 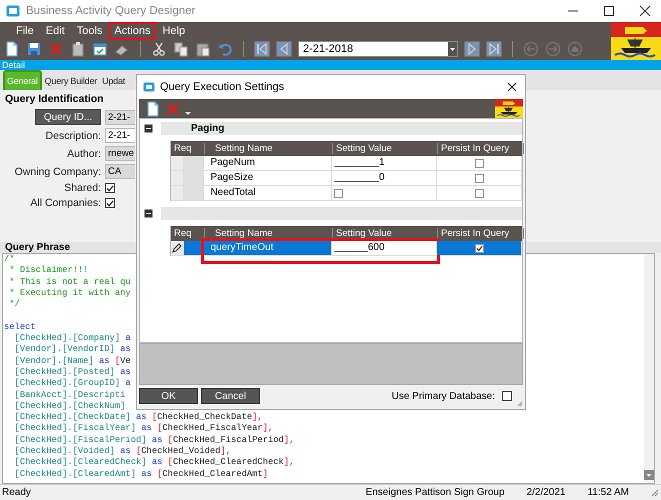 What do you see at coordinates (385, 248) in the screenshot?
I see `table-cell: ______600` at bounding box center [385, 248].